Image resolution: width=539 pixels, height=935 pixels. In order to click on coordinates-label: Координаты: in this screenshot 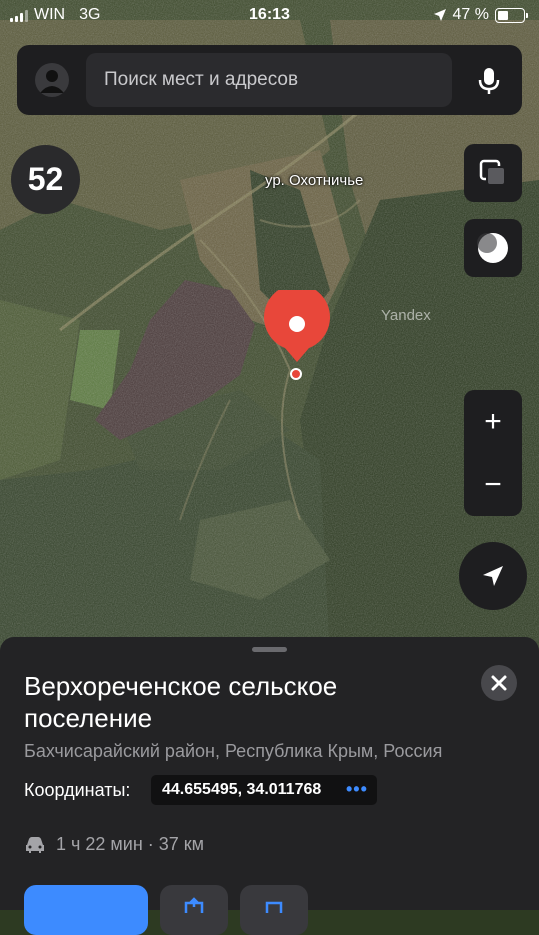, I will do `click(77, 790)`.